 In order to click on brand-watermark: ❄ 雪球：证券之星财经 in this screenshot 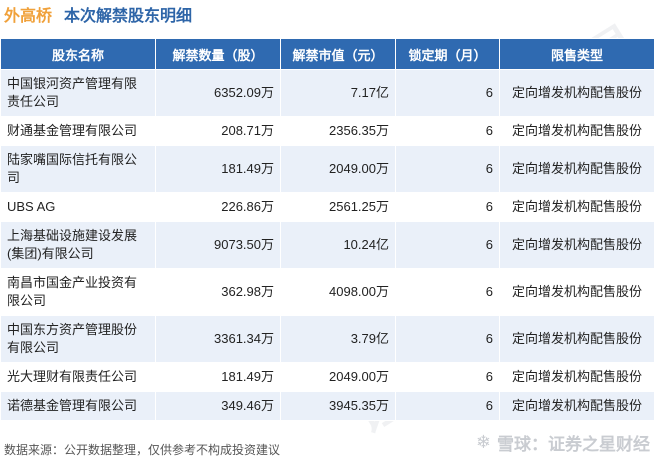, I will do `click(563, 442)`.